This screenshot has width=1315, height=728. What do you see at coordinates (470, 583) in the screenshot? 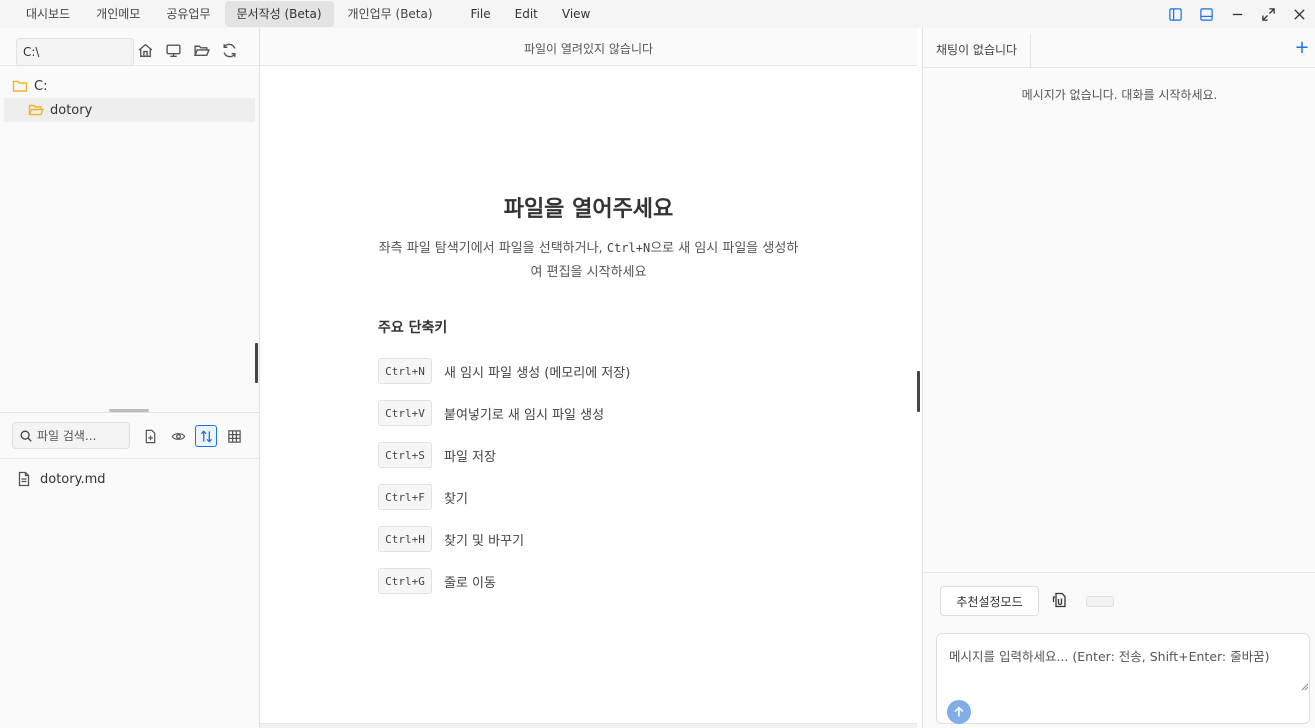
I see `shortcut-description: 줄로 이동` at bounding box center [470, 583].